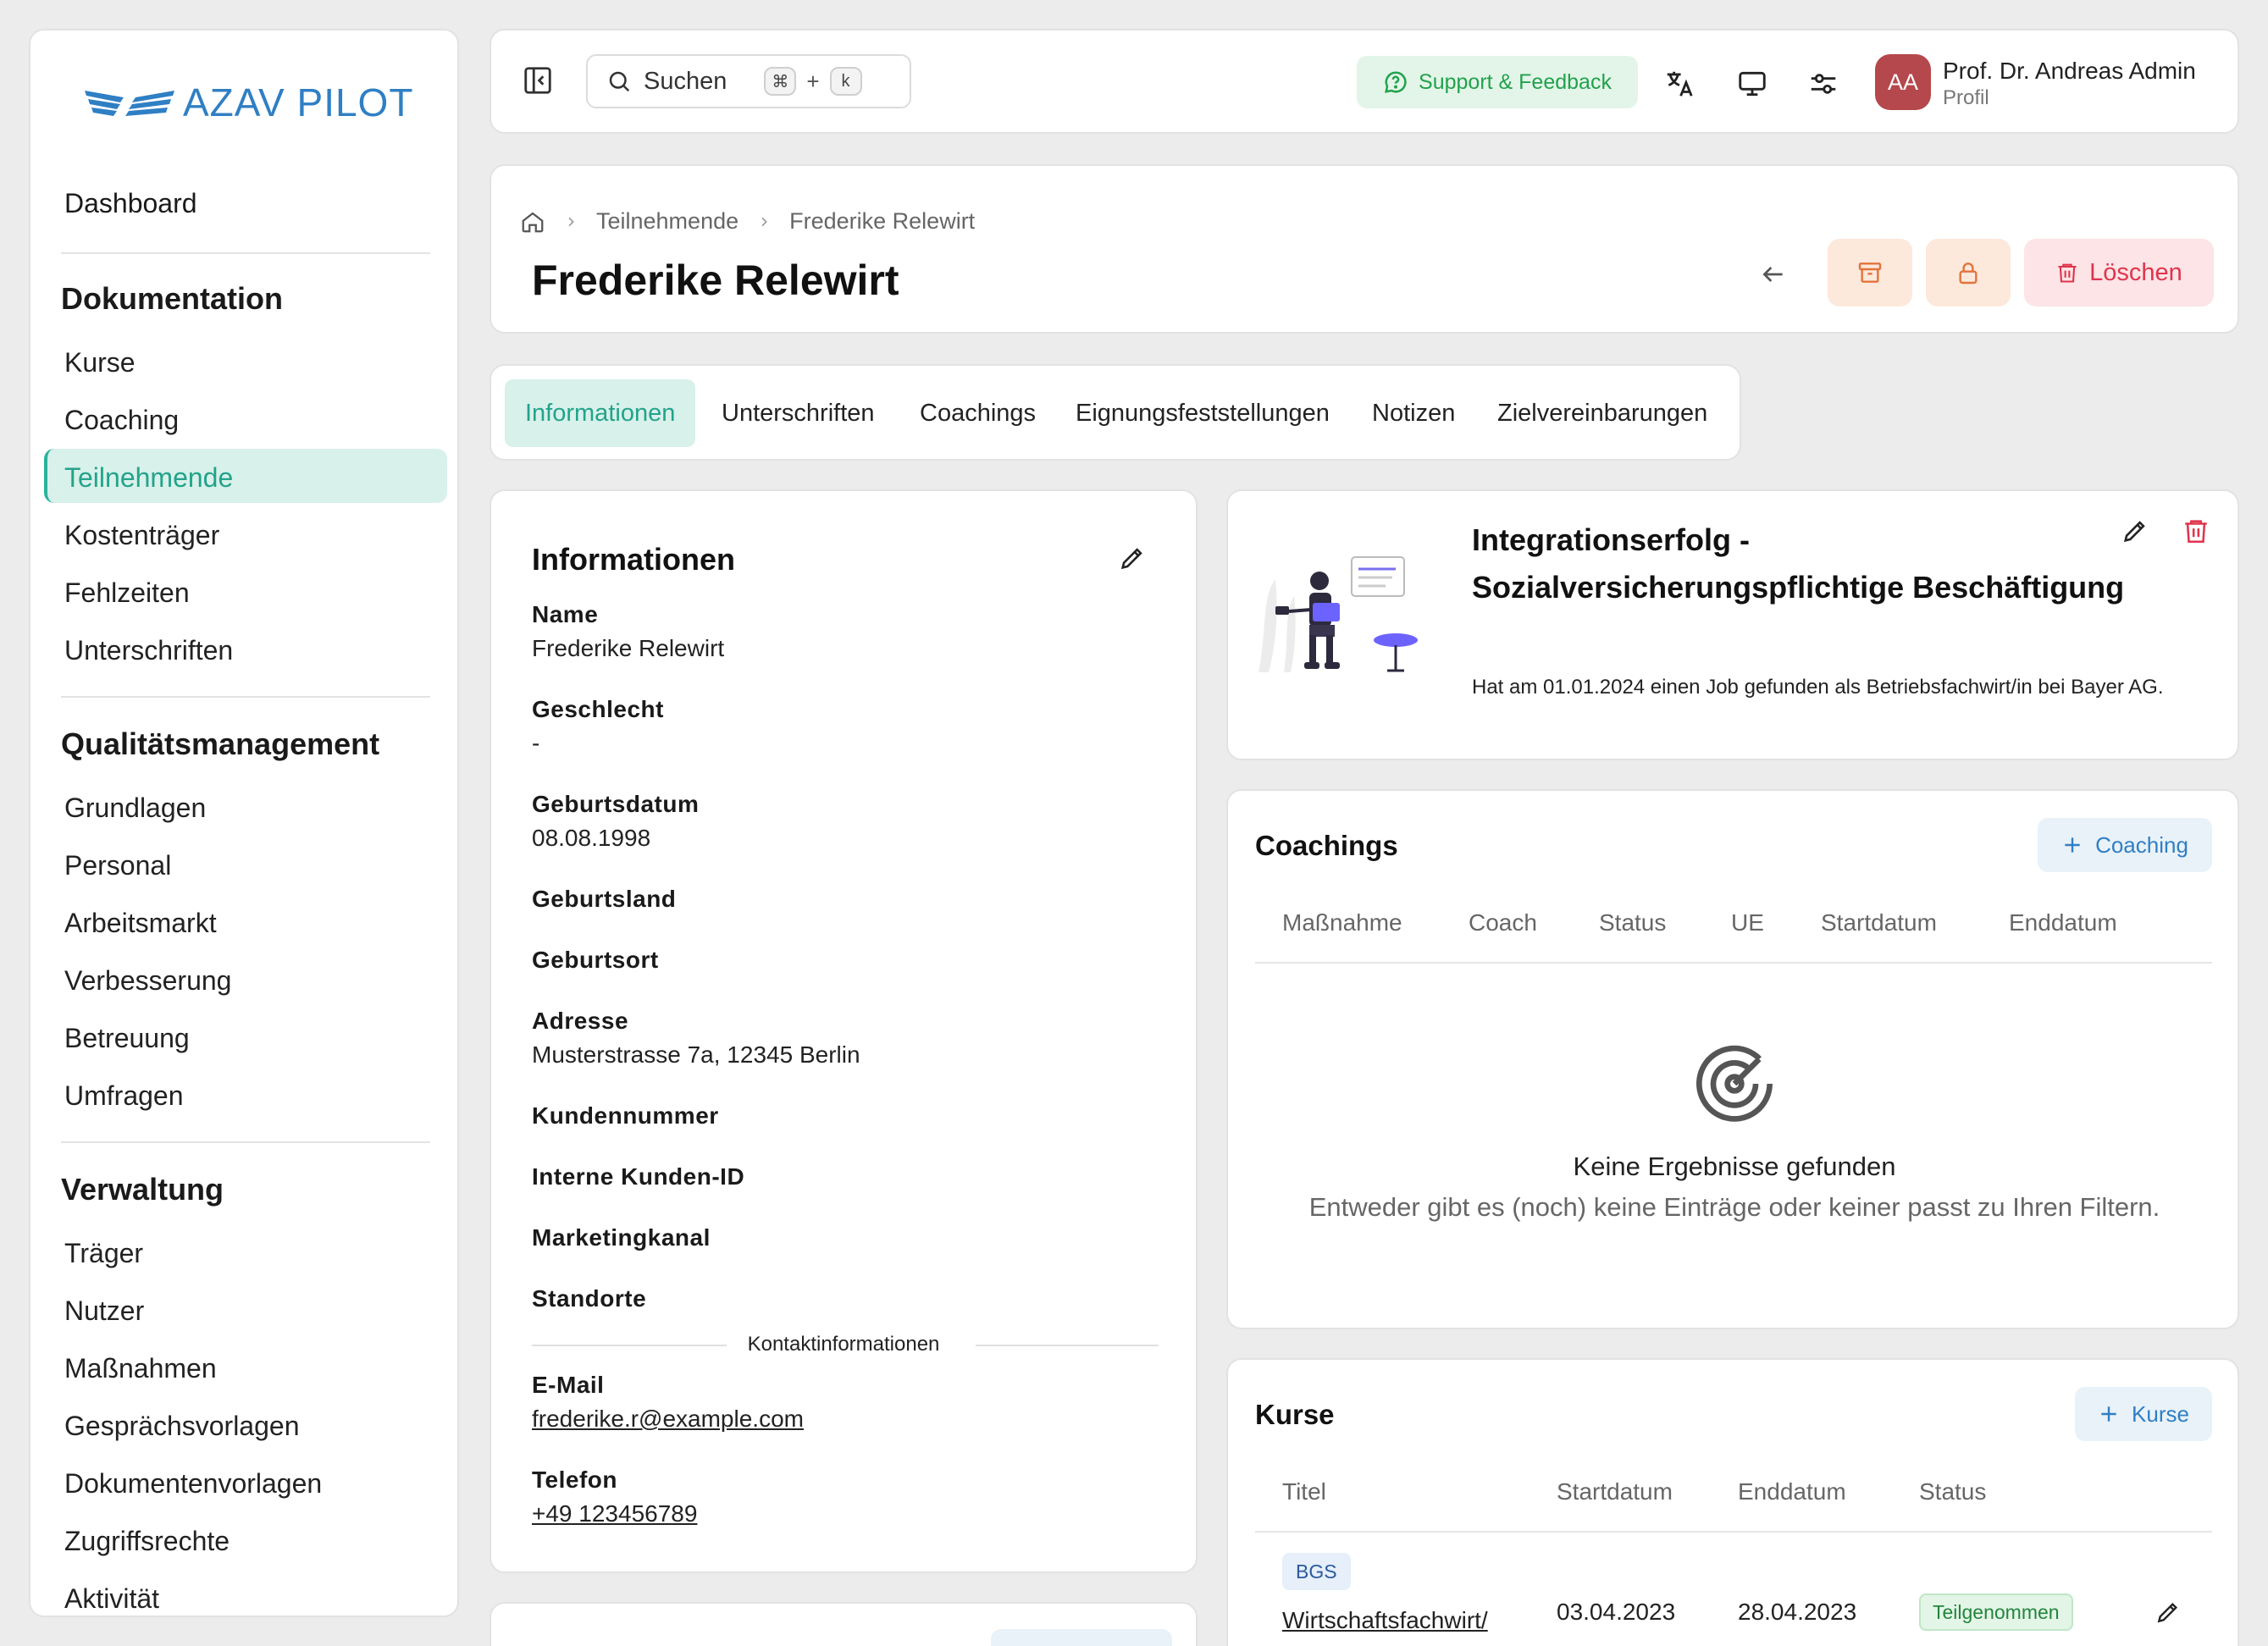  Describe the element at coordinates (1774, 274) in the screenshot. I see `arrow-left-icon` at that location.